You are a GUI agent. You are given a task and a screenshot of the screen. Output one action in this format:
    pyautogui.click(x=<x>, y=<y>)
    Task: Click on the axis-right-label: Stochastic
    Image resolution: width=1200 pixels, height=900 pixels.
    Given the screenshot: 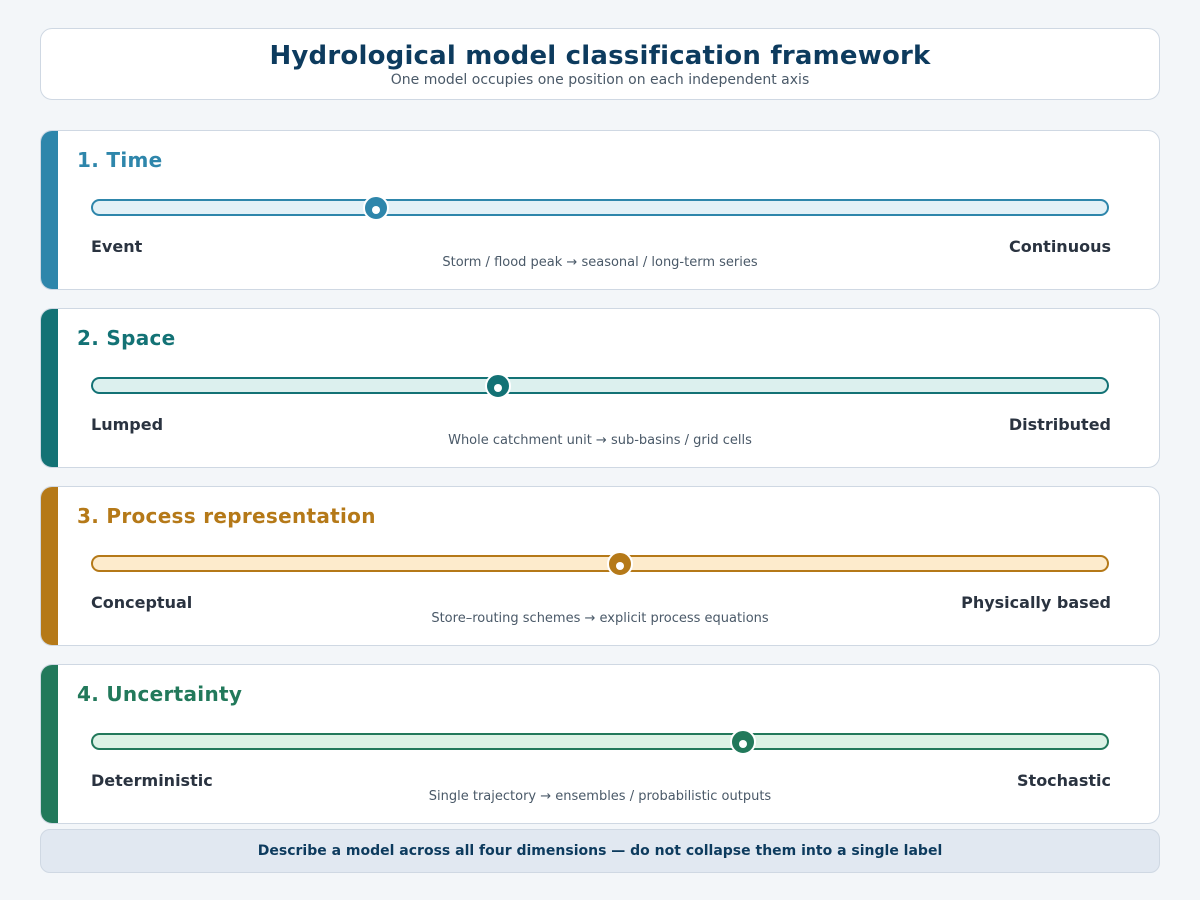 What is the action you would take?
    pyautogui.click(x=1064, y=780)
    